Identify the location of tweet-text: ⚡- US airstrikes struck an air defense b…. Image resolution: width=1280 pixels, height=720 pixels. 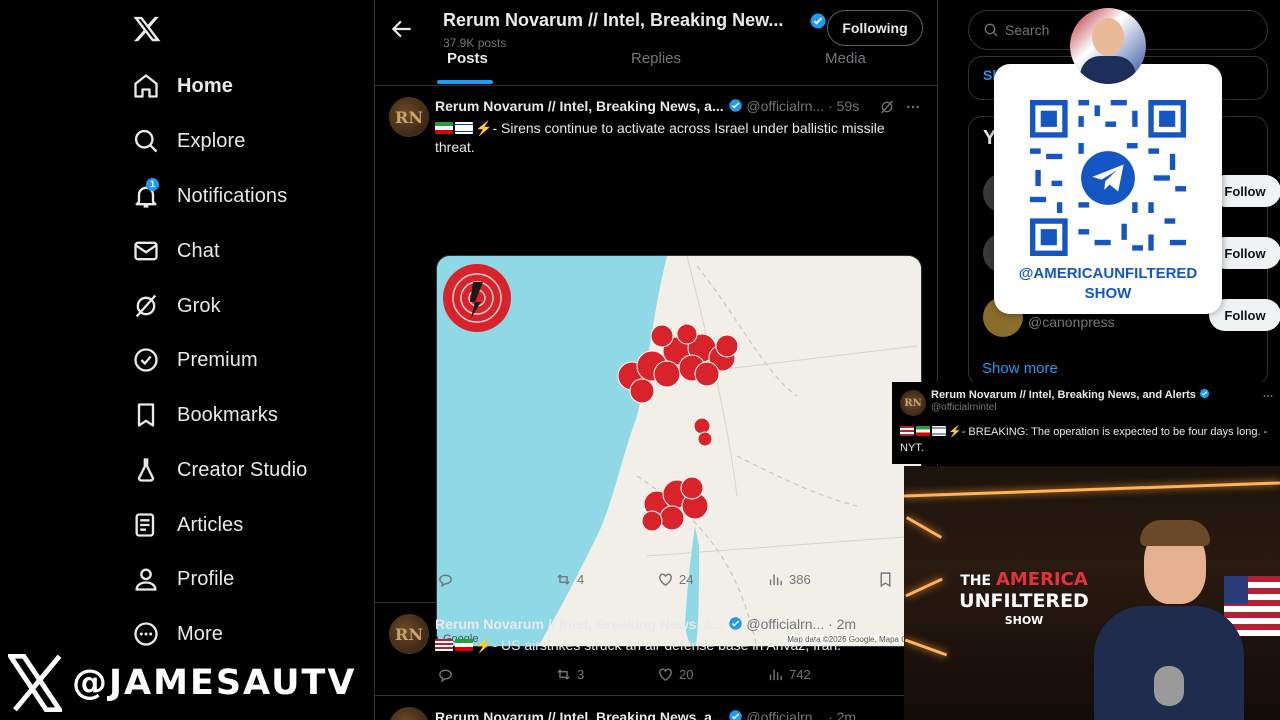
(670, 645).